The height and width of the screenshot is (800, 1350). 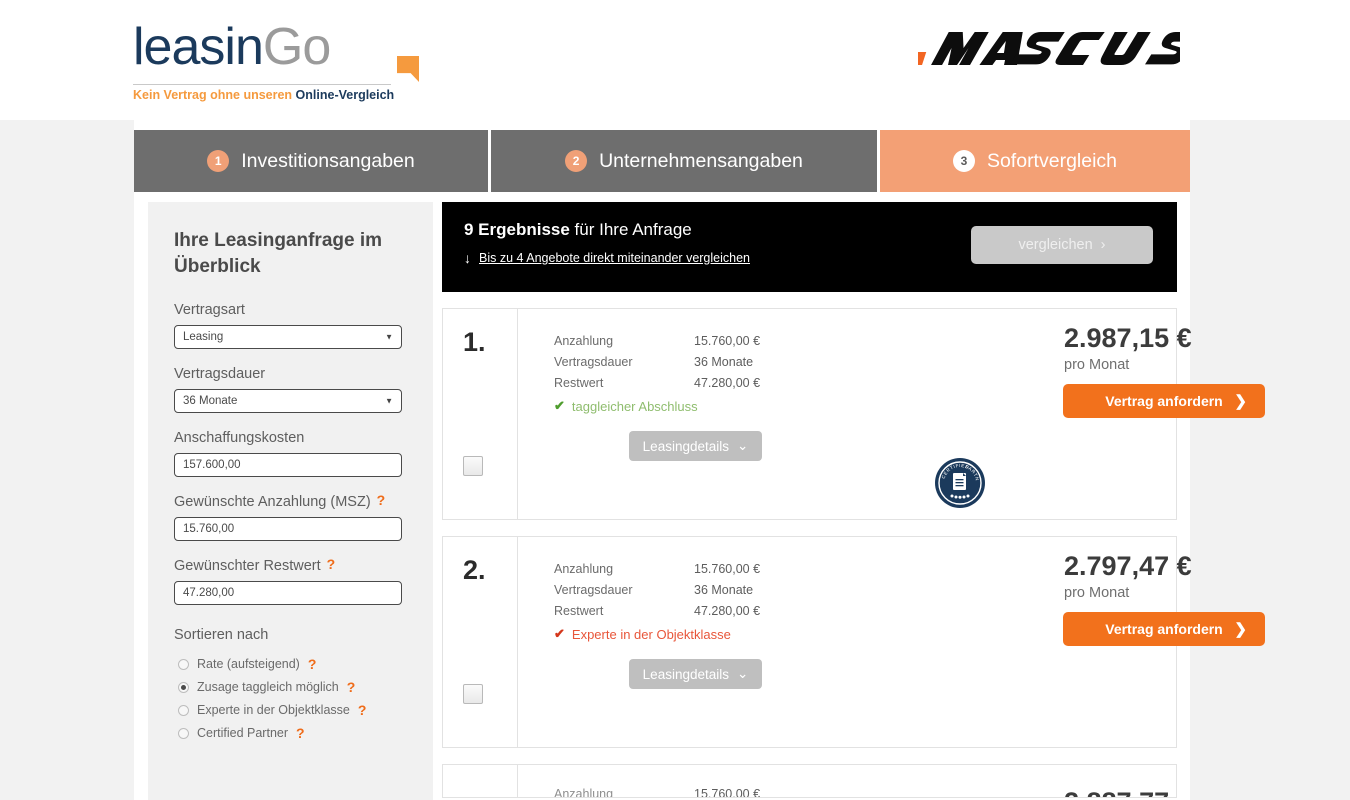 I want to click on radio-option-rate: Rate (aufsteigend) ?, so click(x=290, y=664).